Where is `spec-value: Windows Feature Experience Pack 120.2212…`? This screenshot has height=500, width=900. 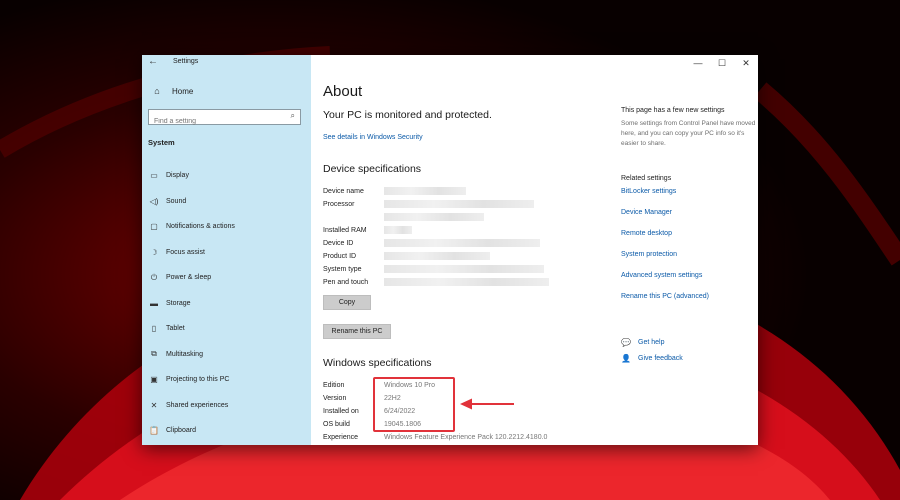 spec-value: Windows Feature Experience Pack 120.2212… is located at coordinates (466, 437).